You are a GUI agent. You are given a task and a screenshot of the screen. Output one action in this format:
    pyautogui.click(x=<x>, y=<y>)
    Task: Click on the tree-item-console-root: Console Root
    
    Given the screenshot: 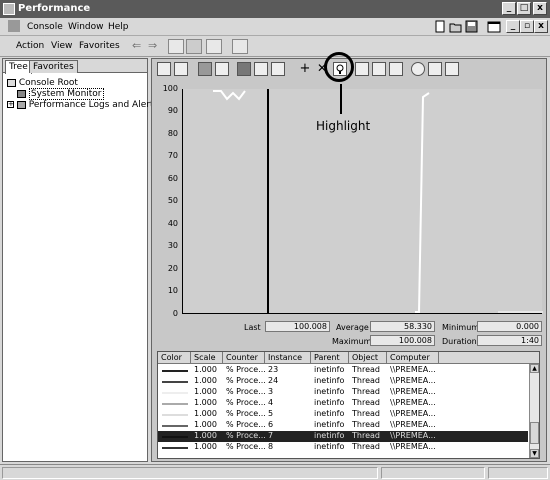 What is the action you would take?
    pyautogui.click(x=42, y=83)
    